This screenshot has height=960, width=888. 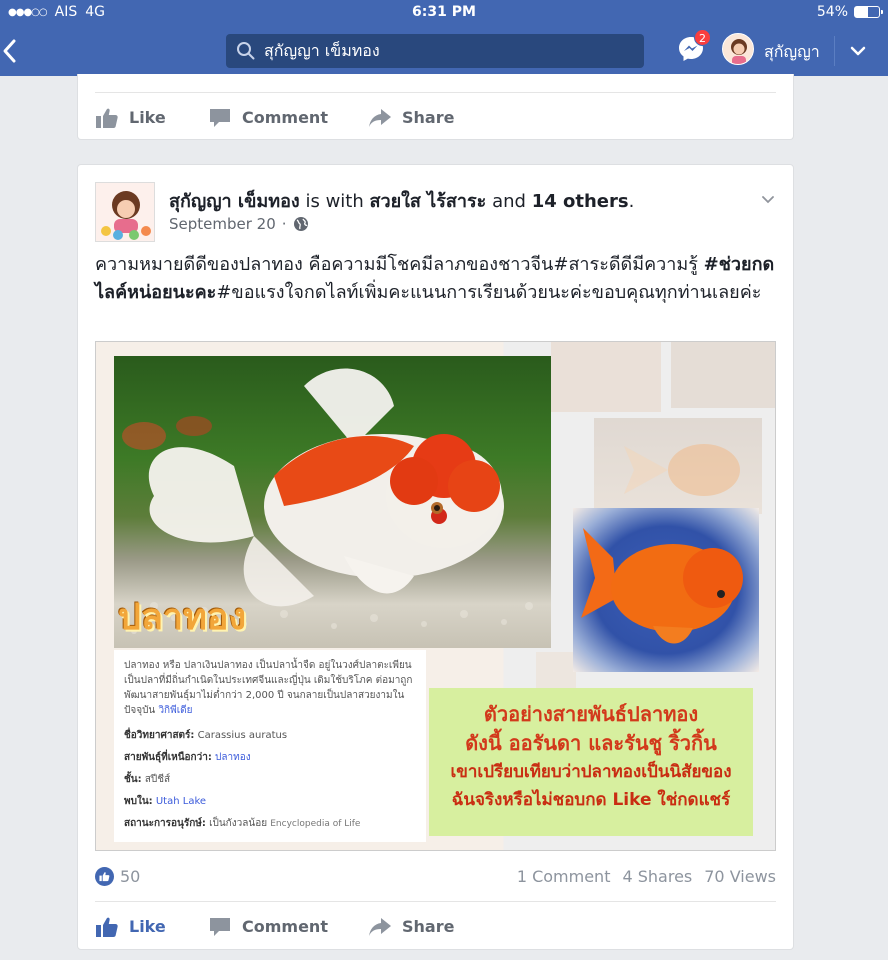 What do you see at coordinates (159, 735) in the screenshot?
I see `wiki-row-label: ชื่อวิทยาศาสตร์:` at bounding box center [159, 735].